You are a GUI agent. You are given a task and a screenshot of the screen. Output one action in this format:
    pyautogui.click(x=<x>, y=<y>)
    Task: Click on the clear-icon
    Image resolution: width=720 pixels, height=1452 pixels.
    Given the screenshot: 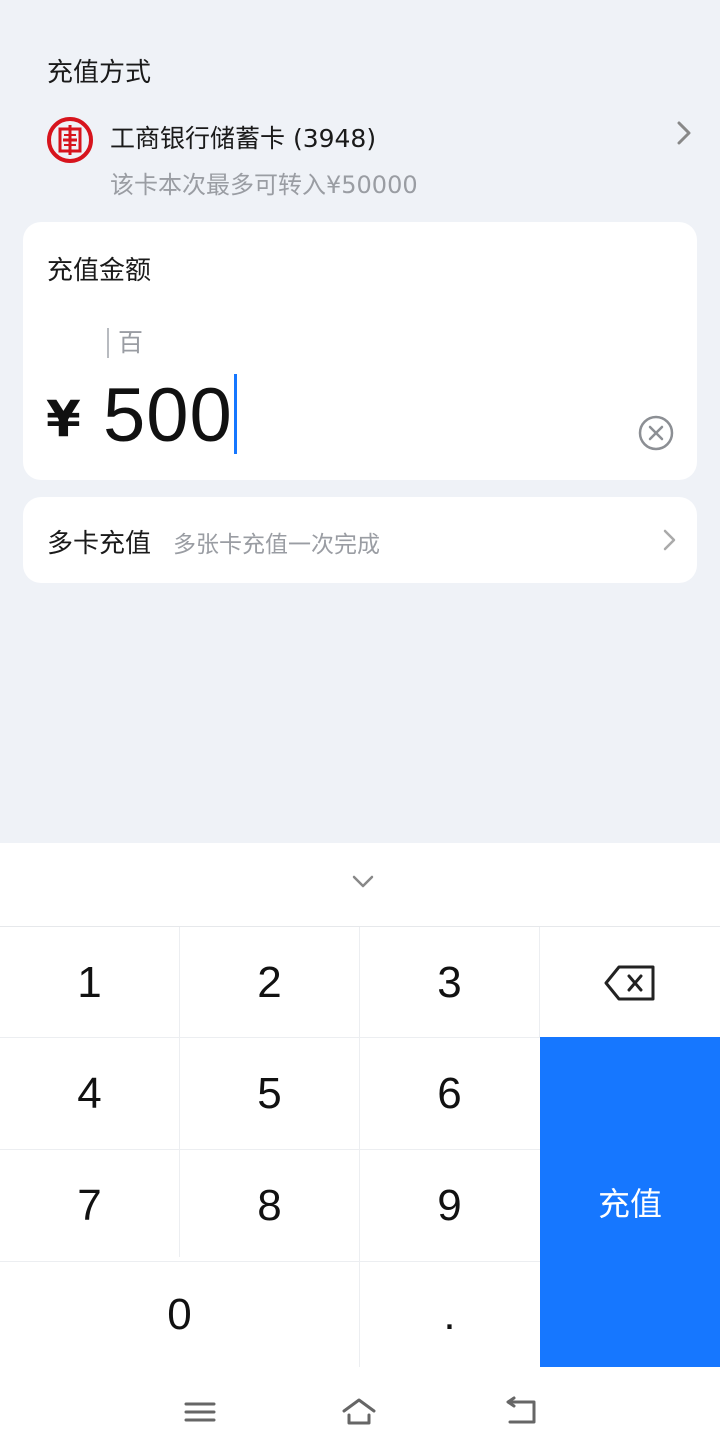 What is the action you would take?
    pyautogui.click(x=656, y=433)
    